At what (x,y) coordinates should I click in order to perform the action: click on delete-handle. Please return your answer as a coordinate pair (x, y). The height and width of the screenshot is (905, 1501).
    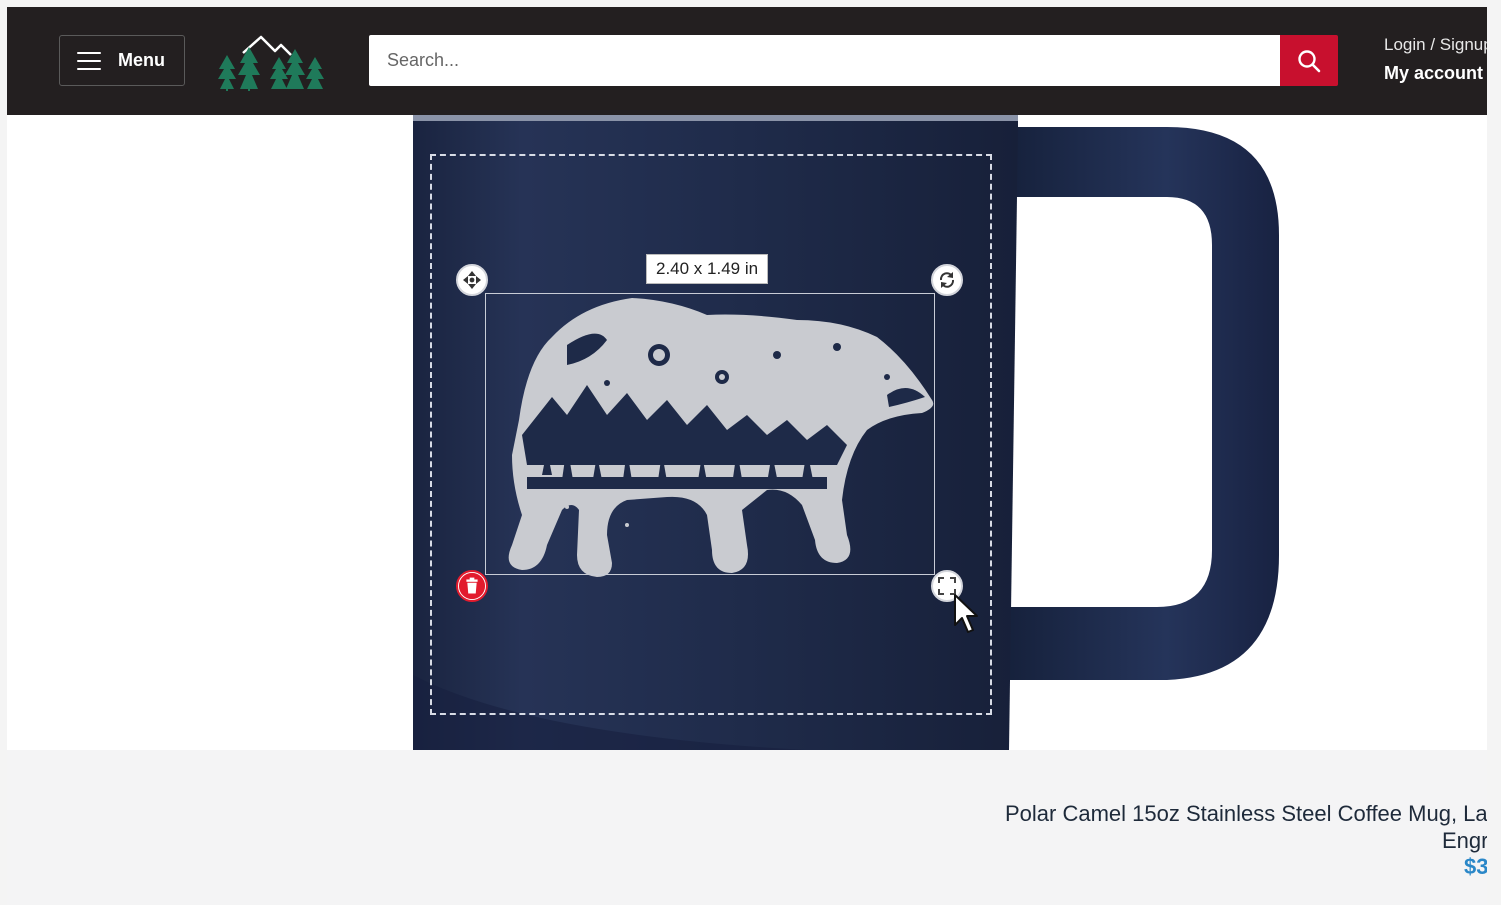
    Looking at the image, I should click on (472, 586).